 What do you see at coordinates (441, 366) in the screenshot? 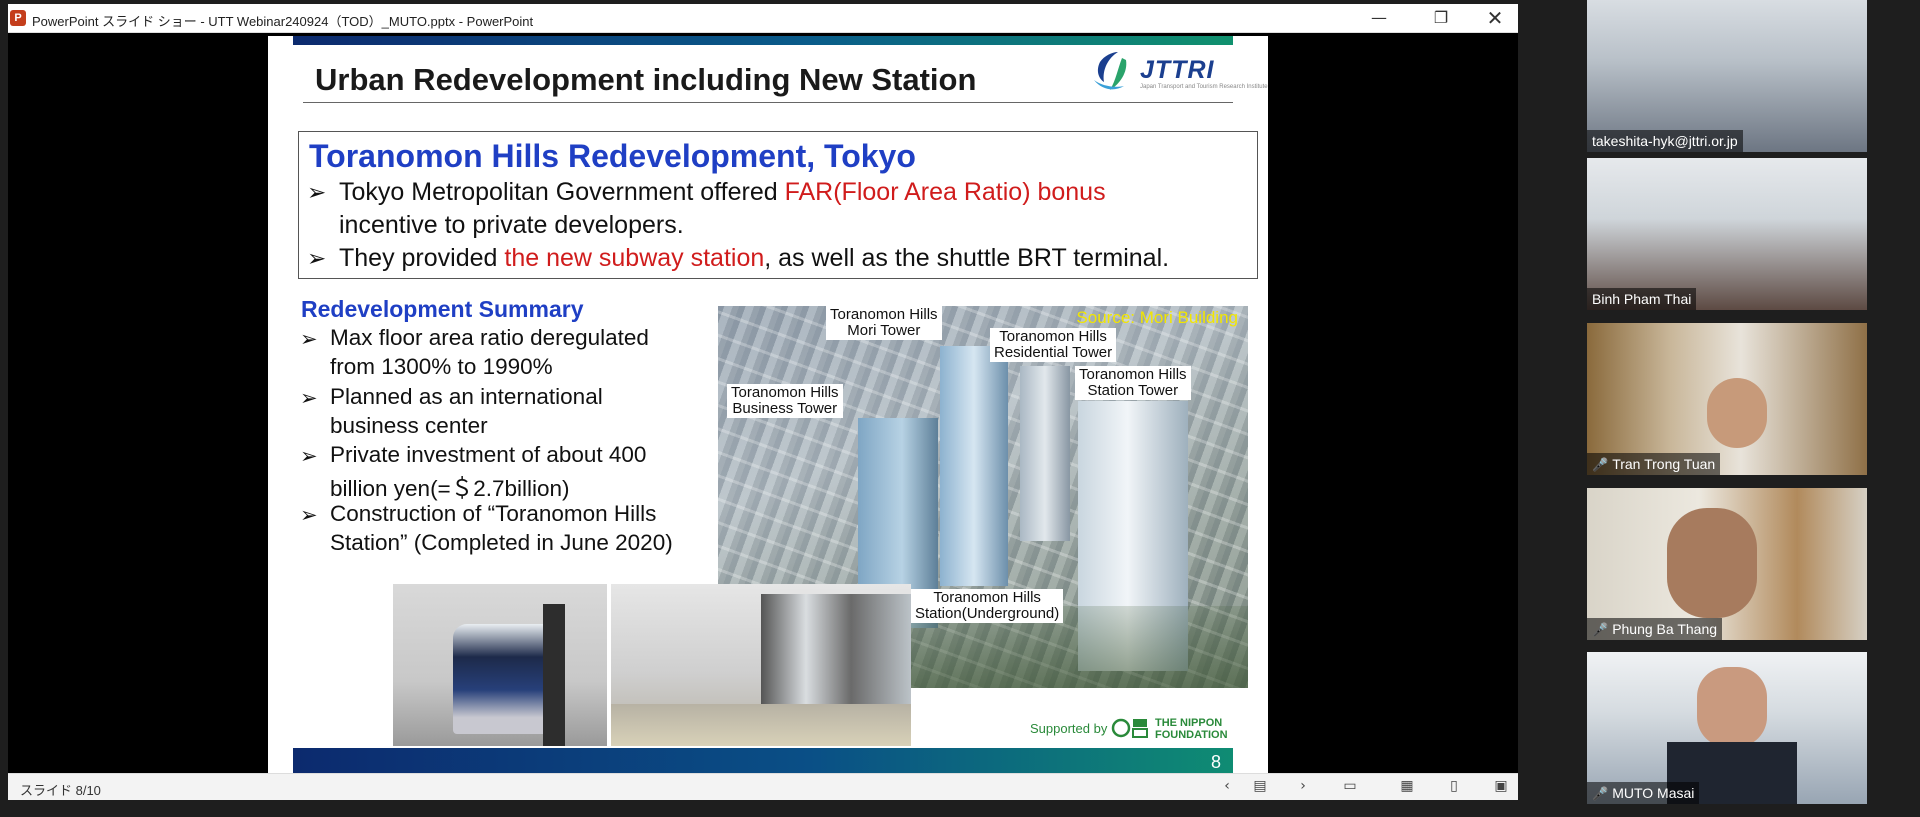
I see `summary-item-1-line-2: from 1300% to 1990%` at bounding box center [441, 366].